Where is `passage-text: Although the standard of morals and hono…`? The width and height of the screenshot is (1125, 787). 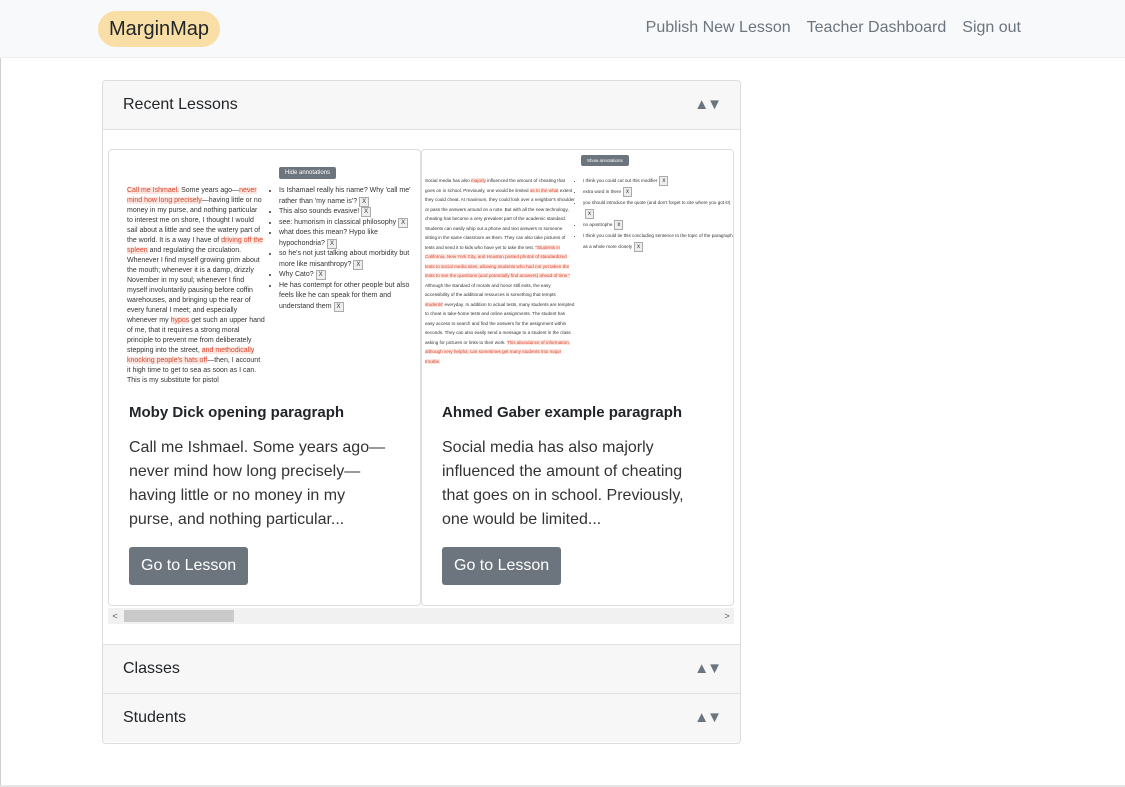 passage-text: Although the standard of morals and hono… is located at coordinates (490, 290).